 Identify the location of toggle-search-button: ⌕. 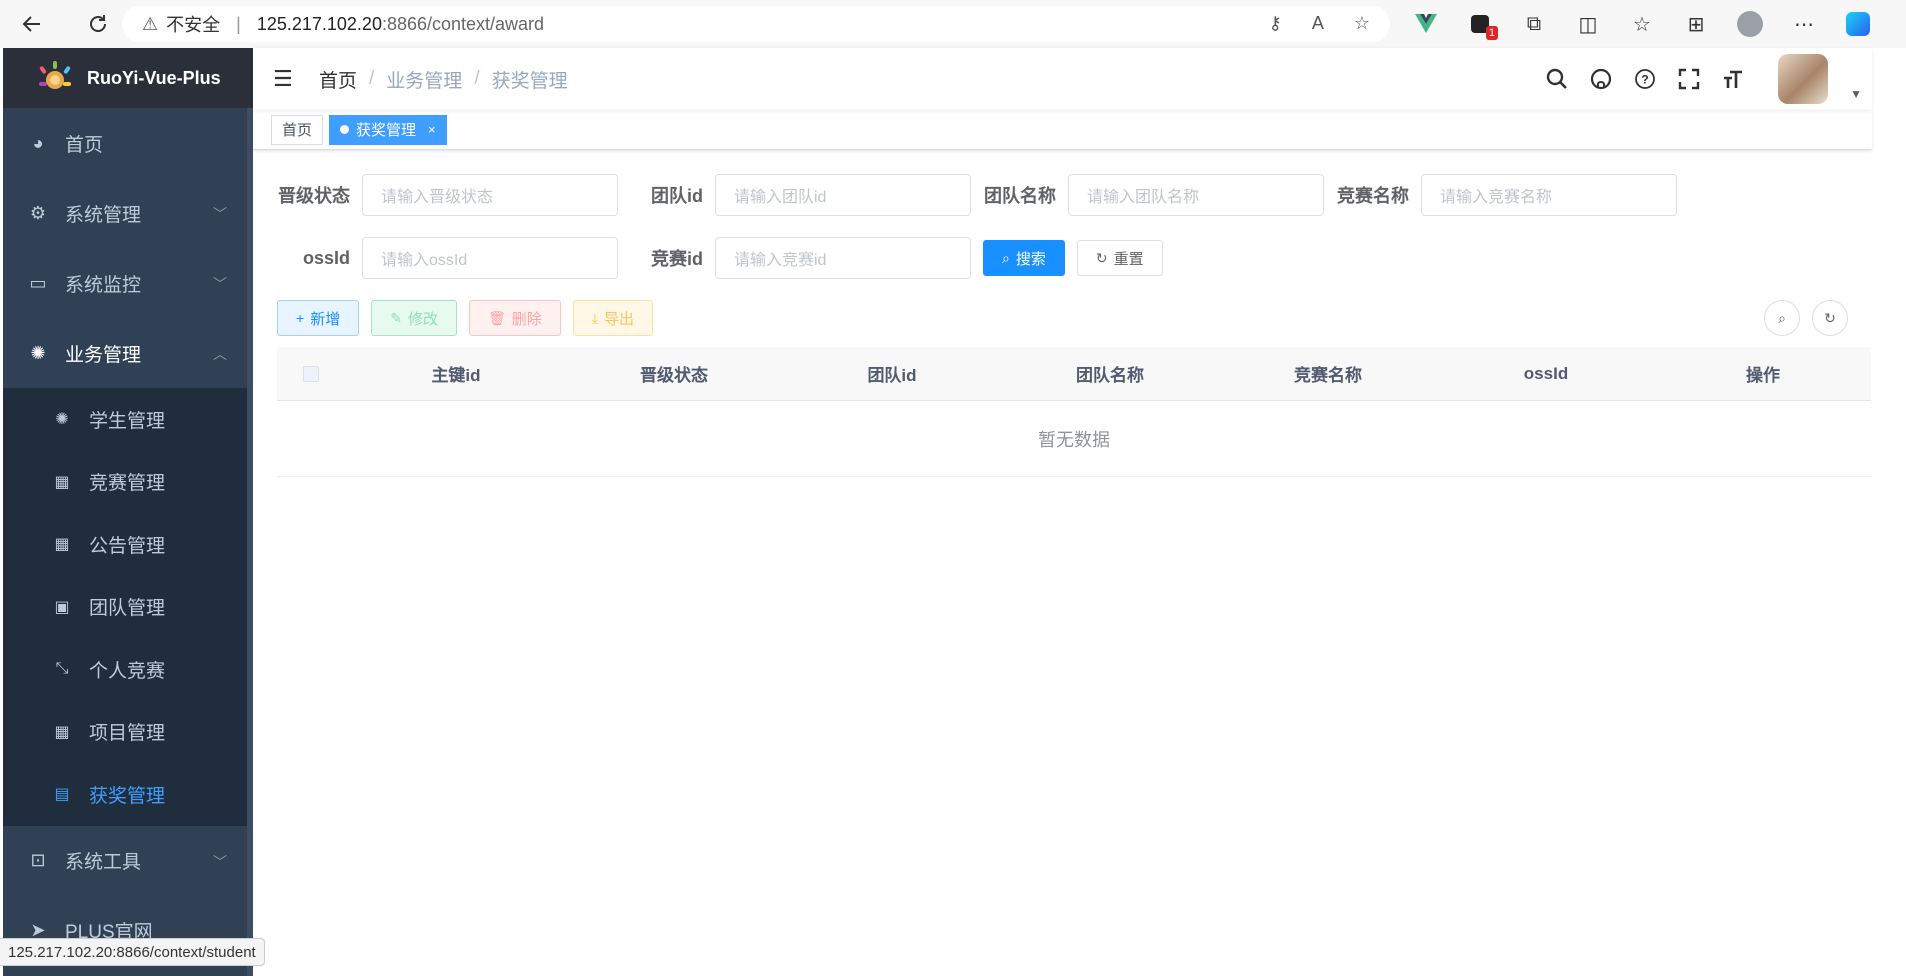
(1782, 318).